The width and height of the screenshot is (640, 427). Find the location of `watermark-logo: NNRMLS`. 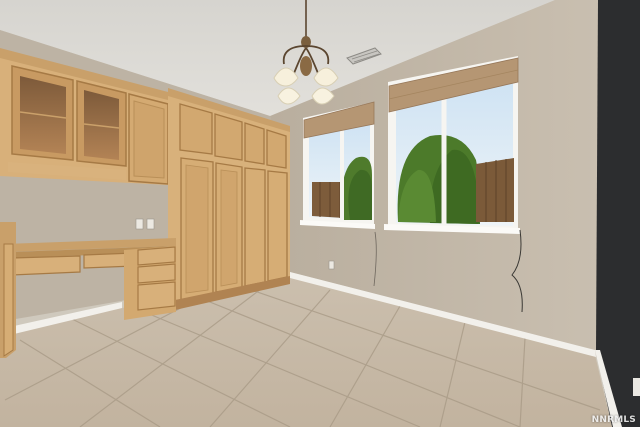

watermark-logo: NNRMLS is located at coordinates (613, 420).